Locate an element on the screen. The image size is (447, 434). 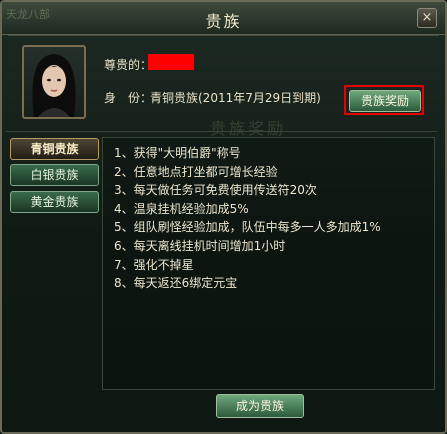
benefit-item: 2、任意地点打坐都可增长经验 is located at coordinates (196, 172).